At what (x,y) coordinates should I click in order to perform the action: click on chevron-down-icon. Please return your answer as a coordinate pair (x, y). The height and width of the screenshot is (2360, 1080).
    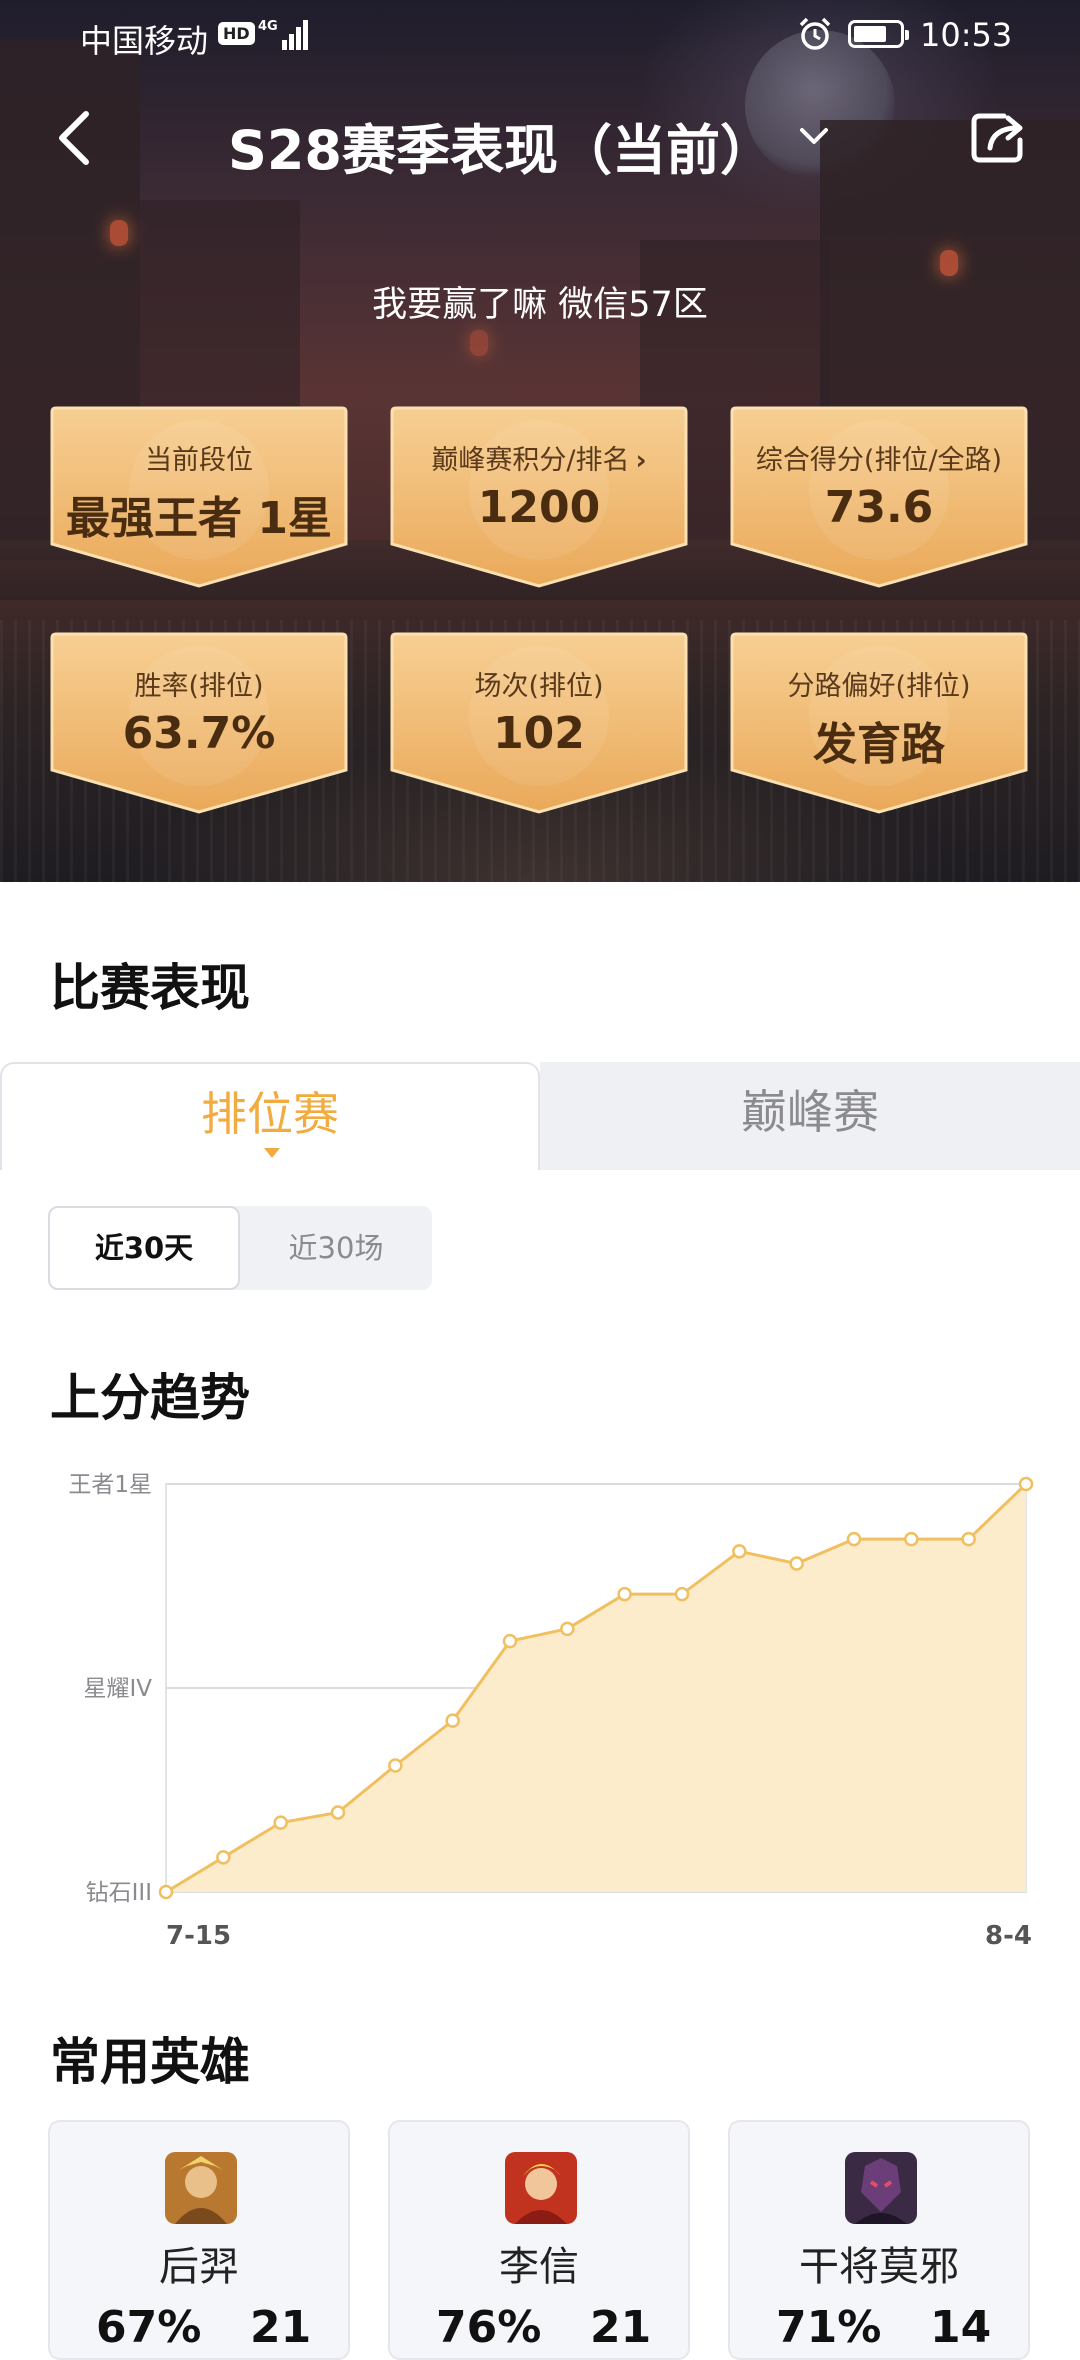
    Looking at the image, I should click on (814, 136).